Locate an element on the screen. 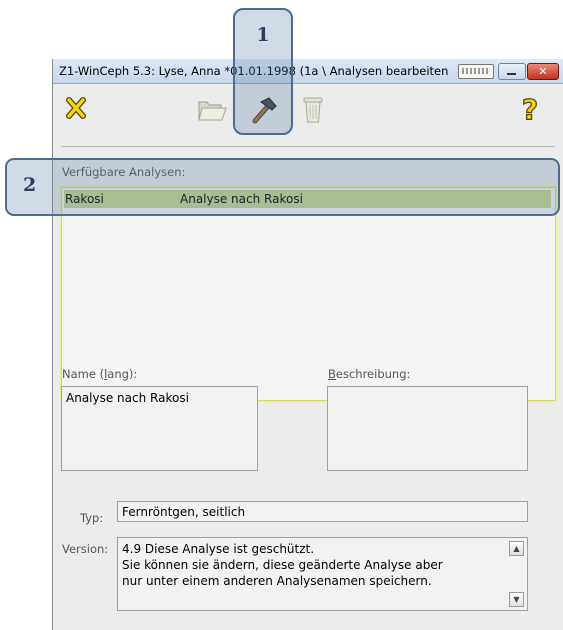  name-field: Analyse nach Rakosi is located at coordinates (159, 428).